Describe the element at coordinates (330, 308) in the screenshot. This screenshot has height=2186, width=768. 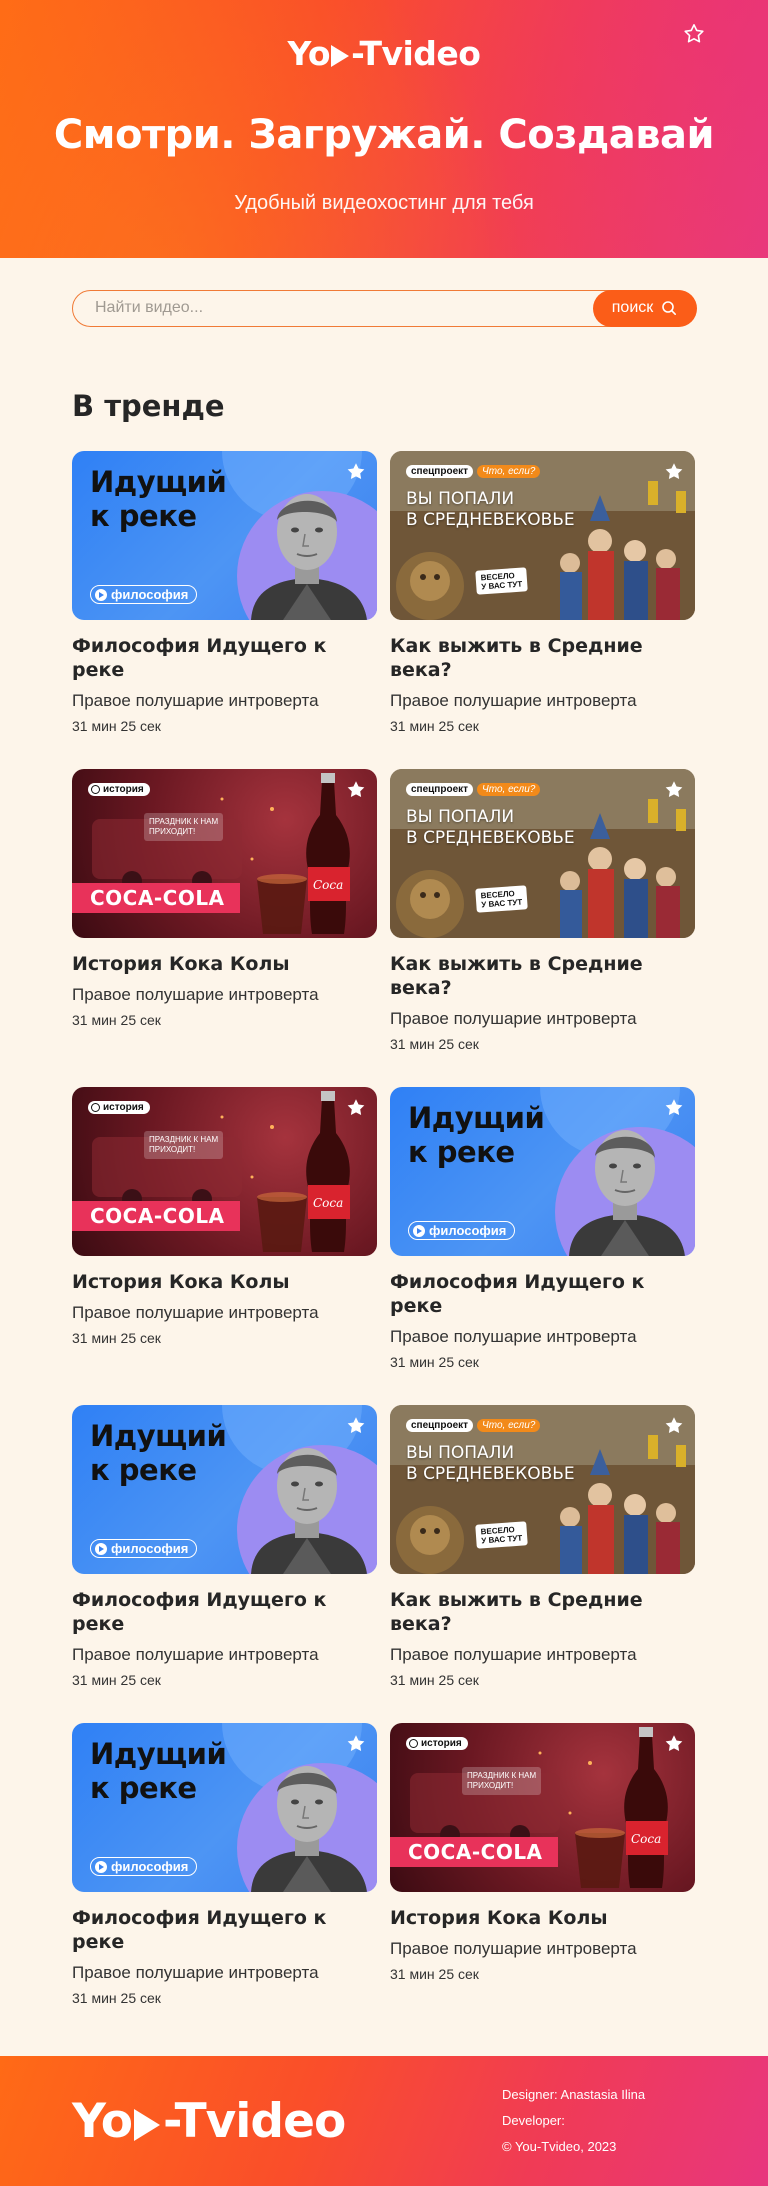
I see `search-input` at that location.